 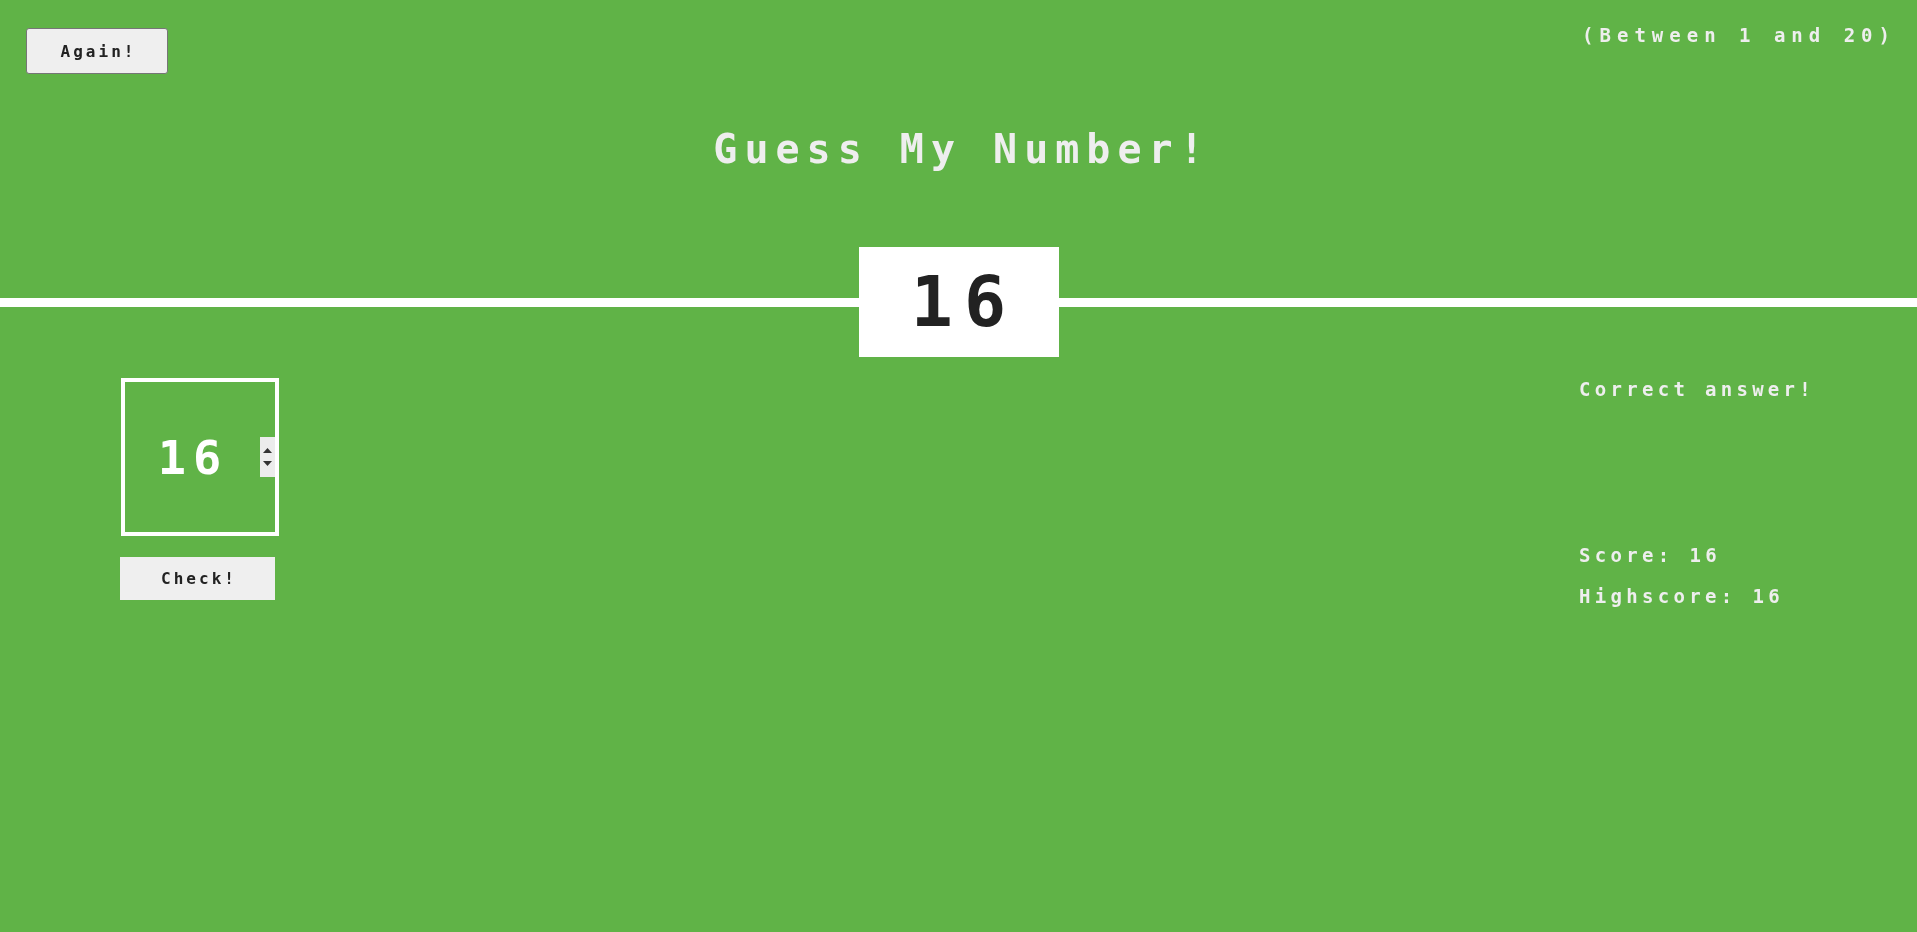 What do you see at coordinates (97, 51) in the screenshot?
I see `again-button: Again!` at bounding box center [97, 51].